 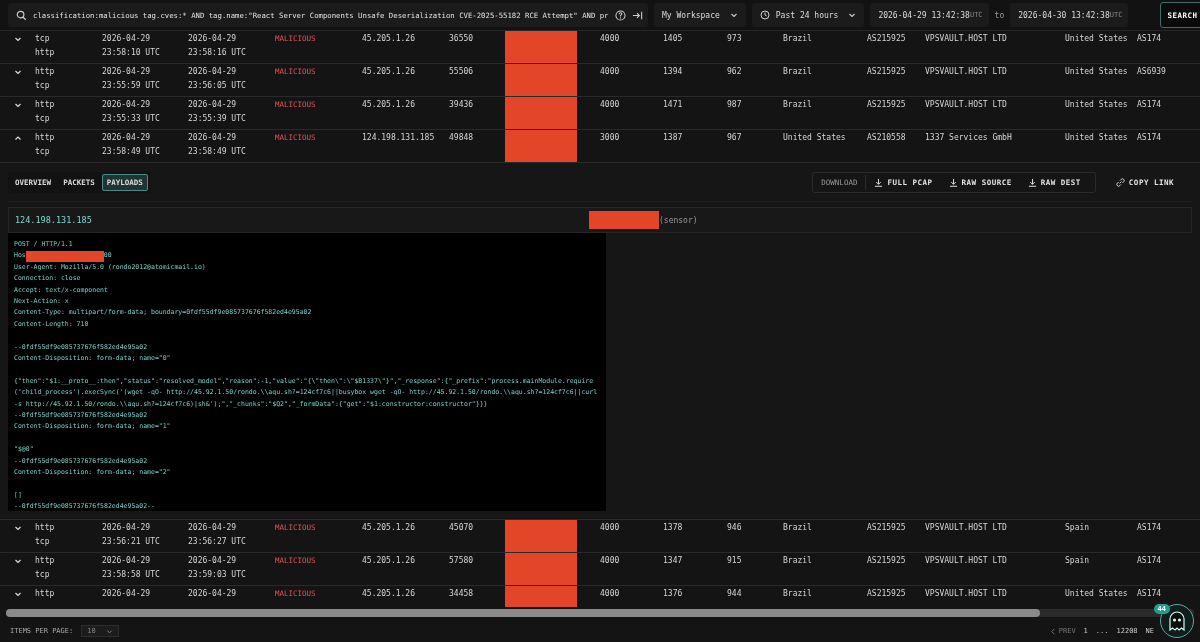 I want to click on table-cell: 946, so click(x=734, y=527).